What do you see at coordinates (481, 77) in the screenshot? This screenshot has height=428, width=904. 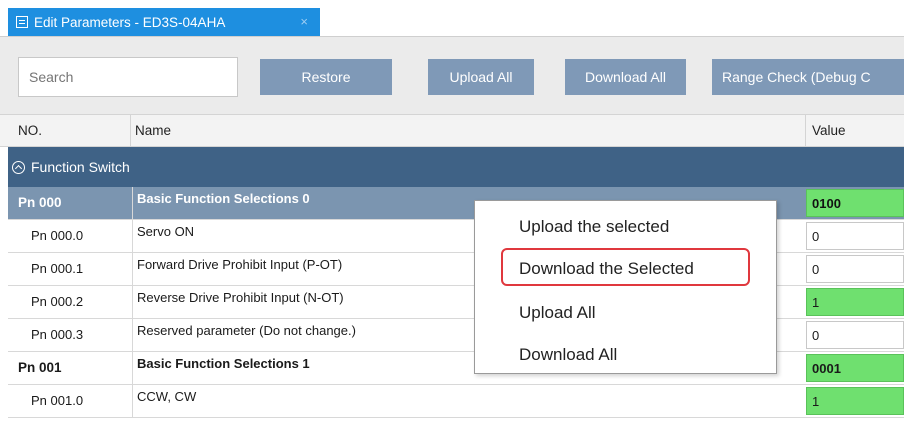 I see `upload-all-button: Upload All` at bounding box center [481, 77].